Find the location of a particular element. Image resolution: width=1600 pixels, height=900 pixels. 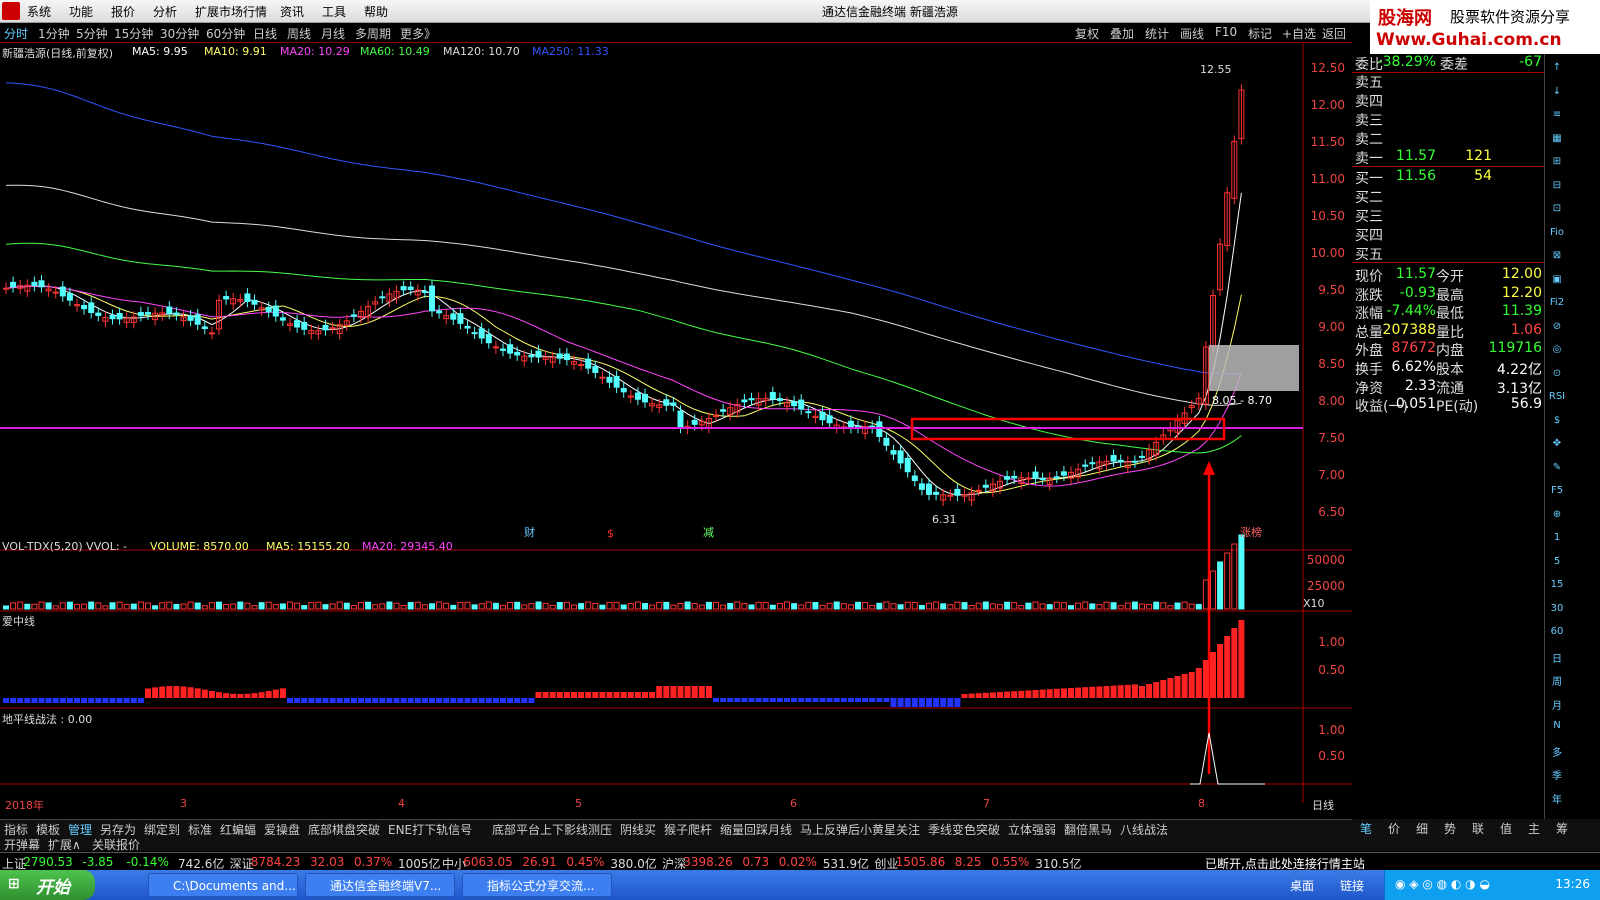

side-tool-icon: 季 is located at coordinates (1557, 775).